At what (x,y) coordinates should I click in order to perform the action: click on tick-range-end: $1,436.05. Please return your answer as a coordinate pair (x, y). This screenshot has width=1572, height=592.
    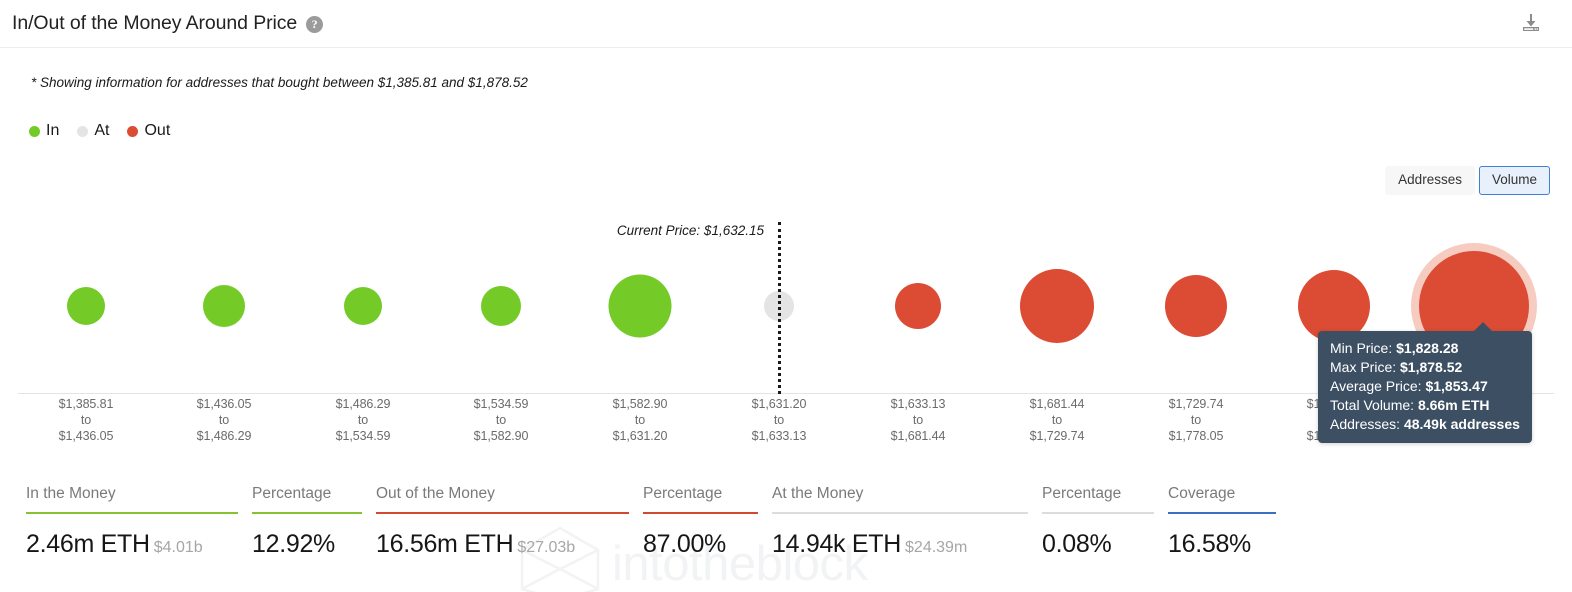
    Looking at the image, I should click on (86, 436).